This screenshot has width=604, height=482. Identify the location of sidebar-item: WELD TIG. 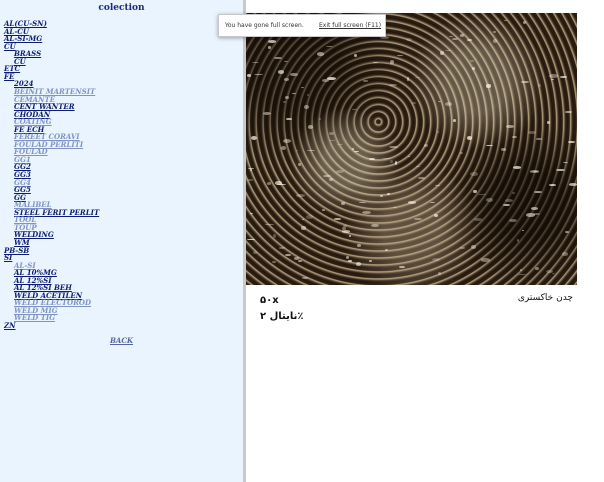
(34, 317).